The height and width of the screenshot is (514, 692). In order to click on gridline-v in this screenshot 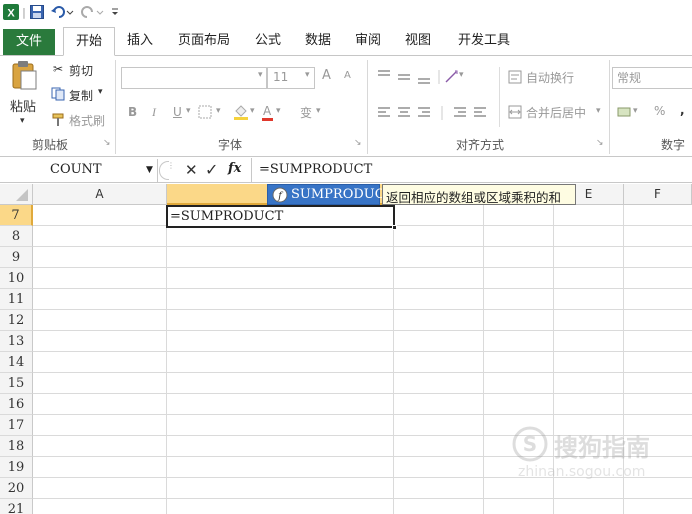, I will do `click(393, 359)`.